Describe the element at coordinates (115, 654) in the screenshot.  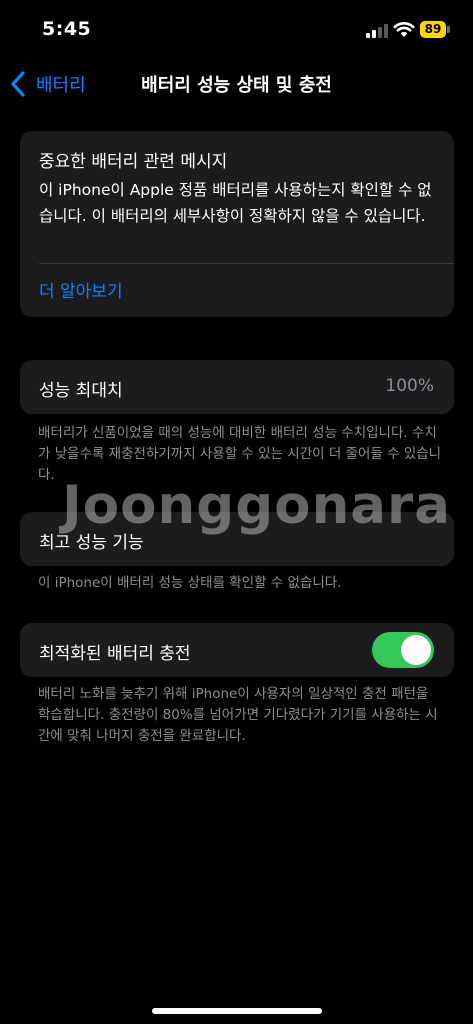
I see `optimized-charging-label: 최적화된 배터리 충전` at that location.